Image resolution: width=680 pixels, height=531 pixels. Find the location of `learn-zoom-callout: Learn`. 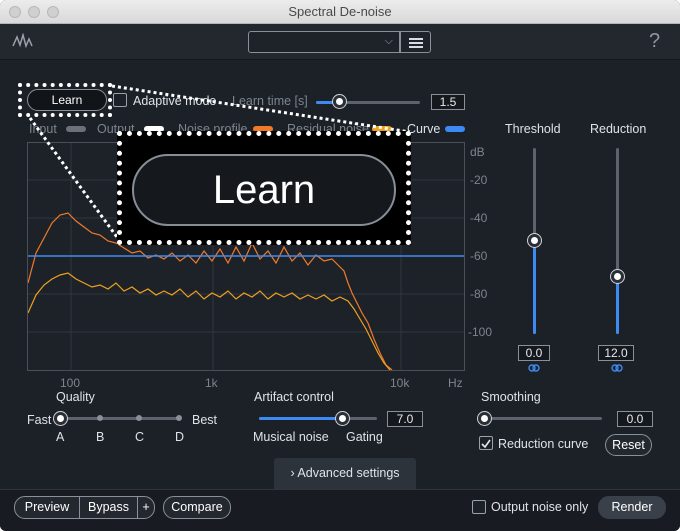

learn-zoom-callout: Learn is located at coordinates (264, 188).